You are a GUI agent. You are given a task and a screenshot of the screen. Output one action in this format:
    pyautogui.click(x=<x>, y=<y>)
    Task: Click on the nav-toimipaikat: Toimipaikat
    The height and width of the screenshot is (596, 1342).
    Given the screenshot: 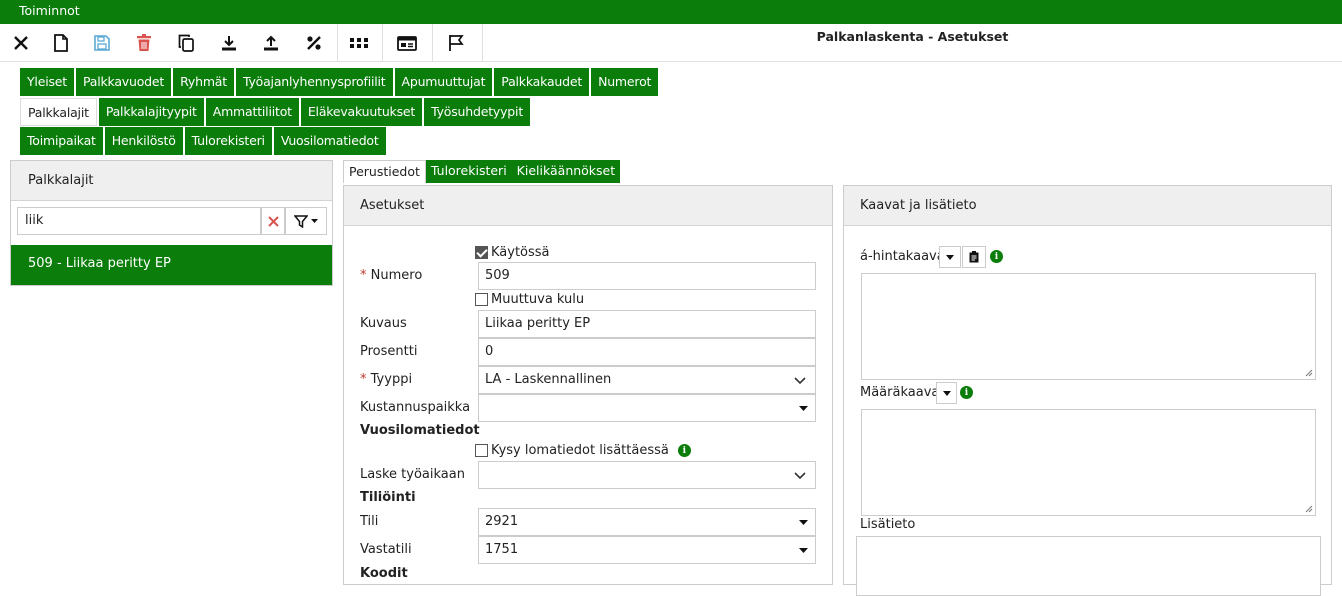 What is the action you would take?
    pyautogui.click(x=61, y=141)
    